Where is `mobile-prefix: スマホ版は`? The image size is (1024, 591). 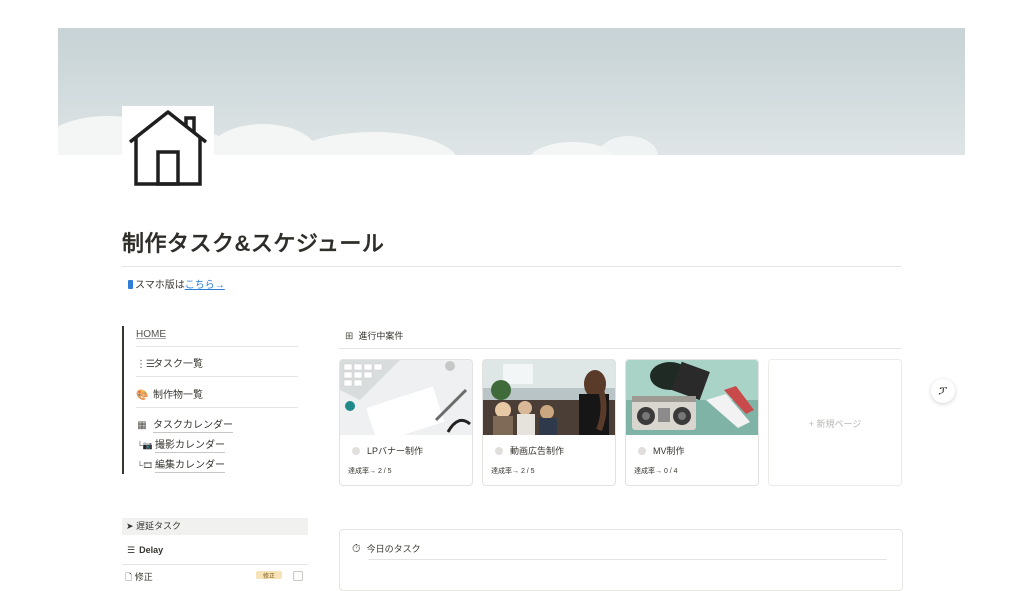
mobile-prefix: スマホ版は is located at coordinates (160, 285).